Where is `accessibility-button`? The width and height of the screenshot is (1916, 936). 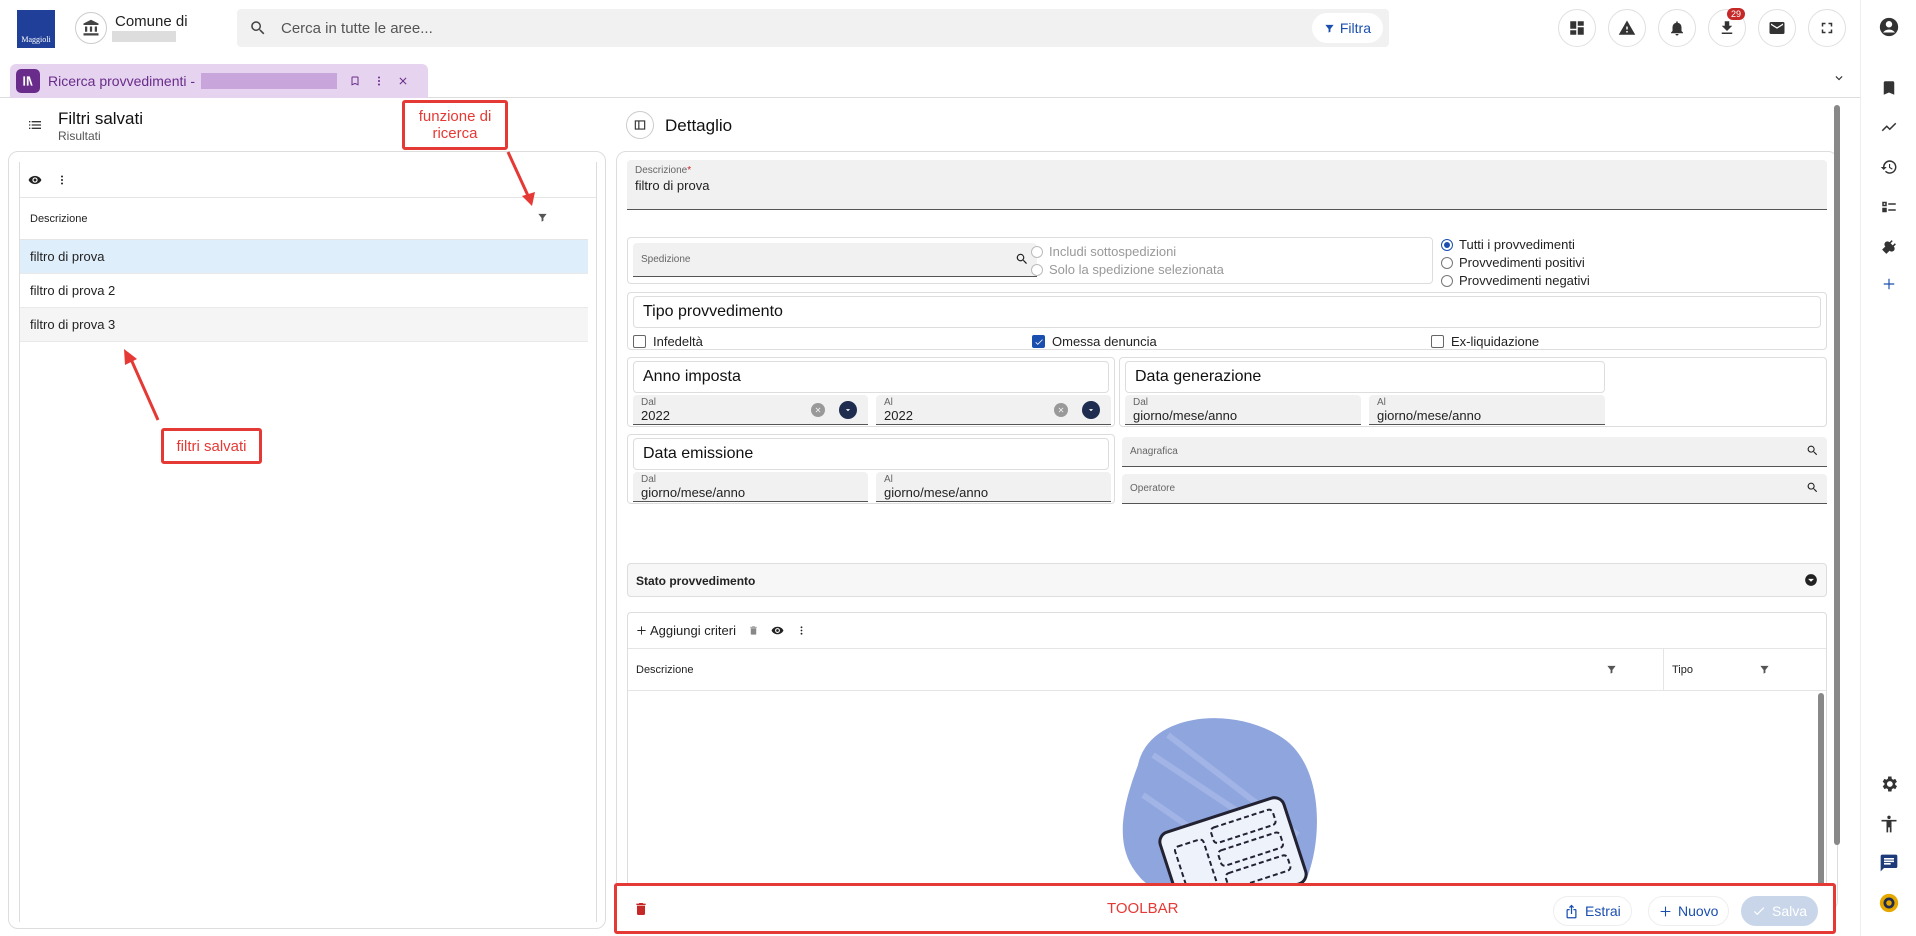
accessibility-button is located at coordinates (1889, 824).